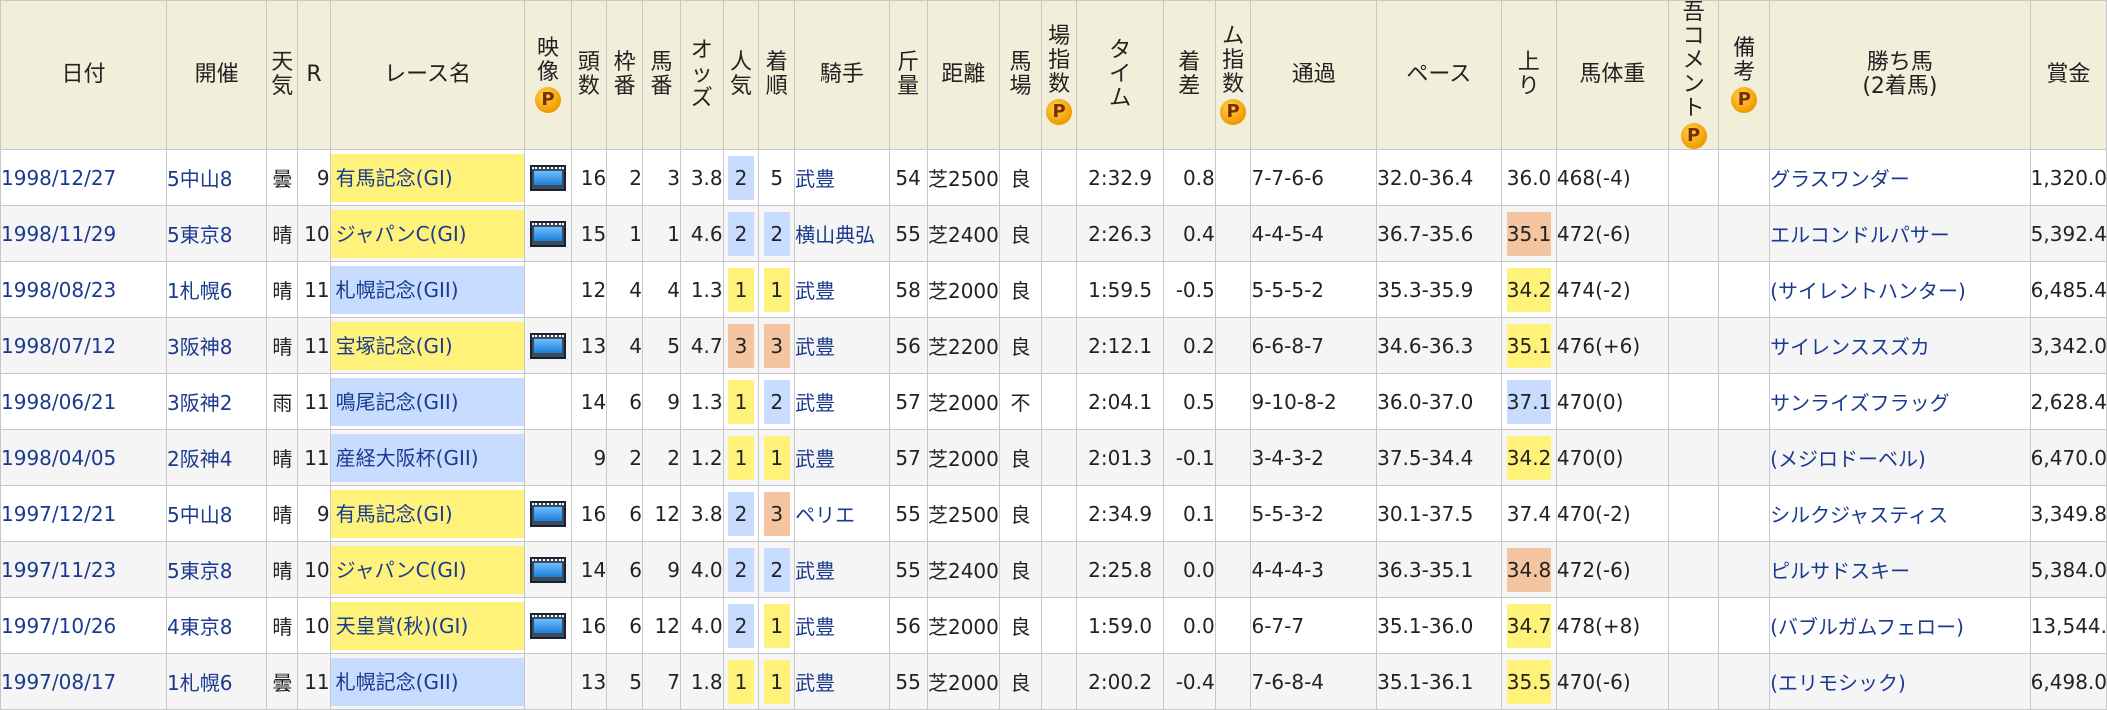 Image resolution: width=2107 pixels, height=710 pixels. I want to click on date-cell: 1998/07/12, so click(83, 345).